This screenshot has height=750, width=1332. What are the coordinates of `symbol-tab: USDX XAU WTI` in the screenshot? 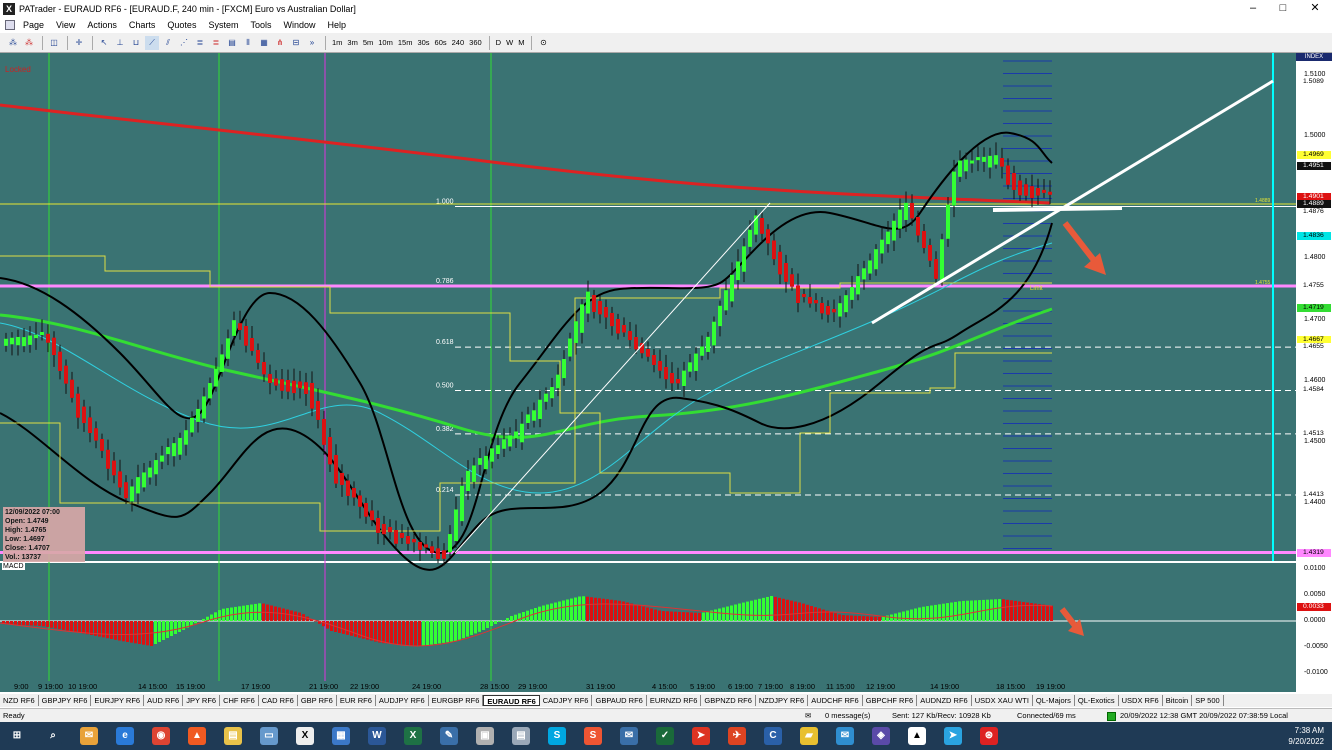 It's located at (1002, 700).